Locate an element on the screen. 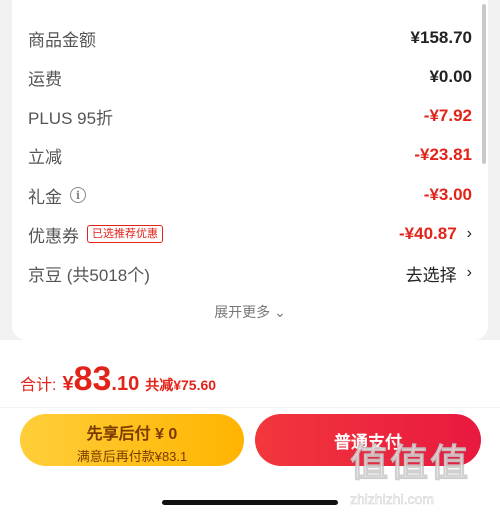 The width and height of the screenshot is (500, 518). gift-money-label-group: 礼金 i is located at coordinates (57, 195).